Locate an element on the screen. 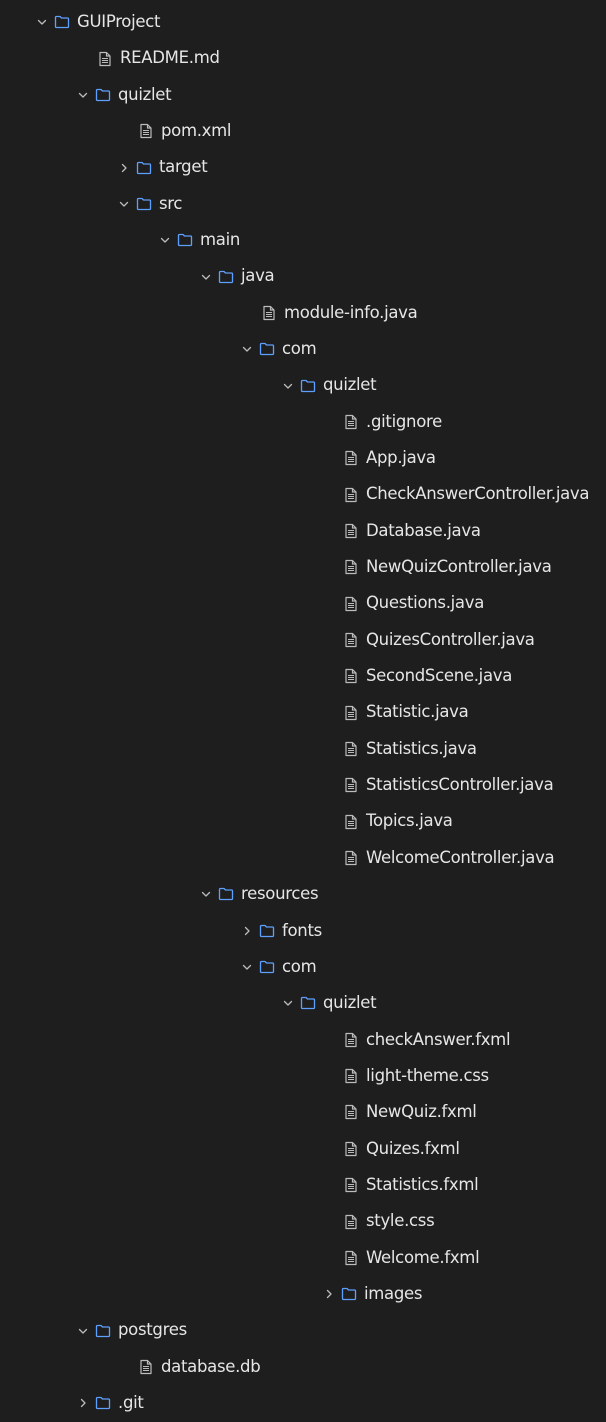 The image size is (606, 1422). tree-file-secondscene-java: SecondScene.java is located at coordinates (303, 676).